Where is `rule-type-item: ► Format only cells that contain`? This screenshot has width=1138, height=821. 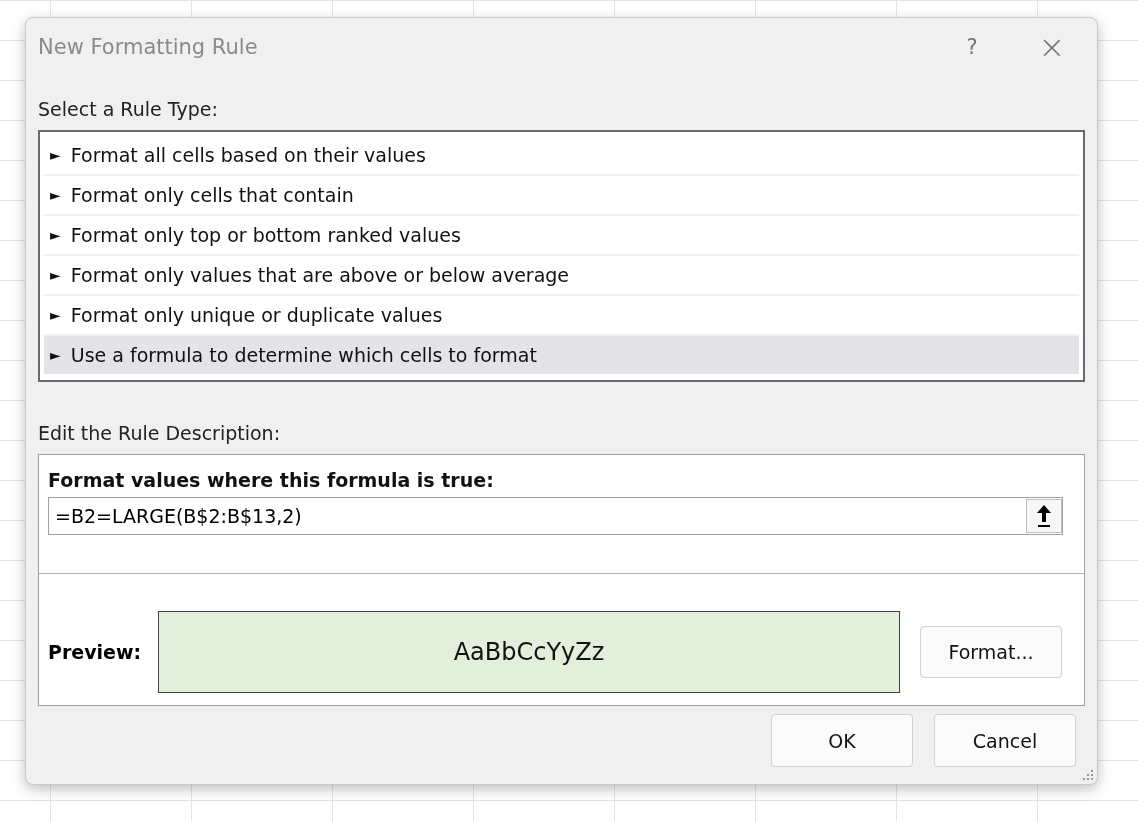
rule-type-item: ► Format only cells that contain is located at coordinates (561, 196).